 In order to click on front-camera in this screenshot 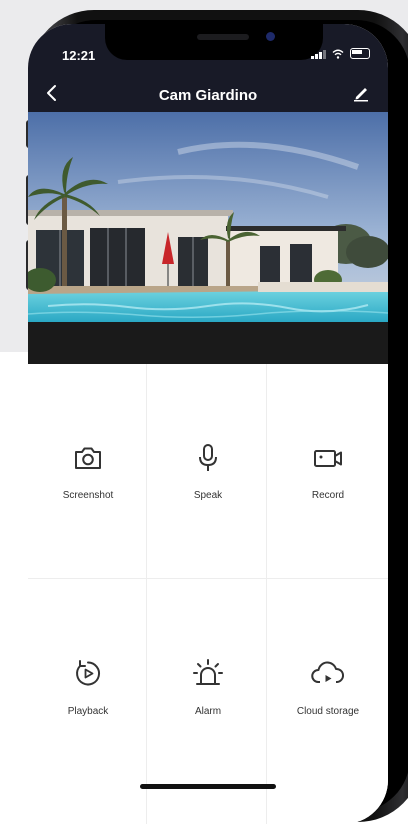, I will do `click(270, 36)`.